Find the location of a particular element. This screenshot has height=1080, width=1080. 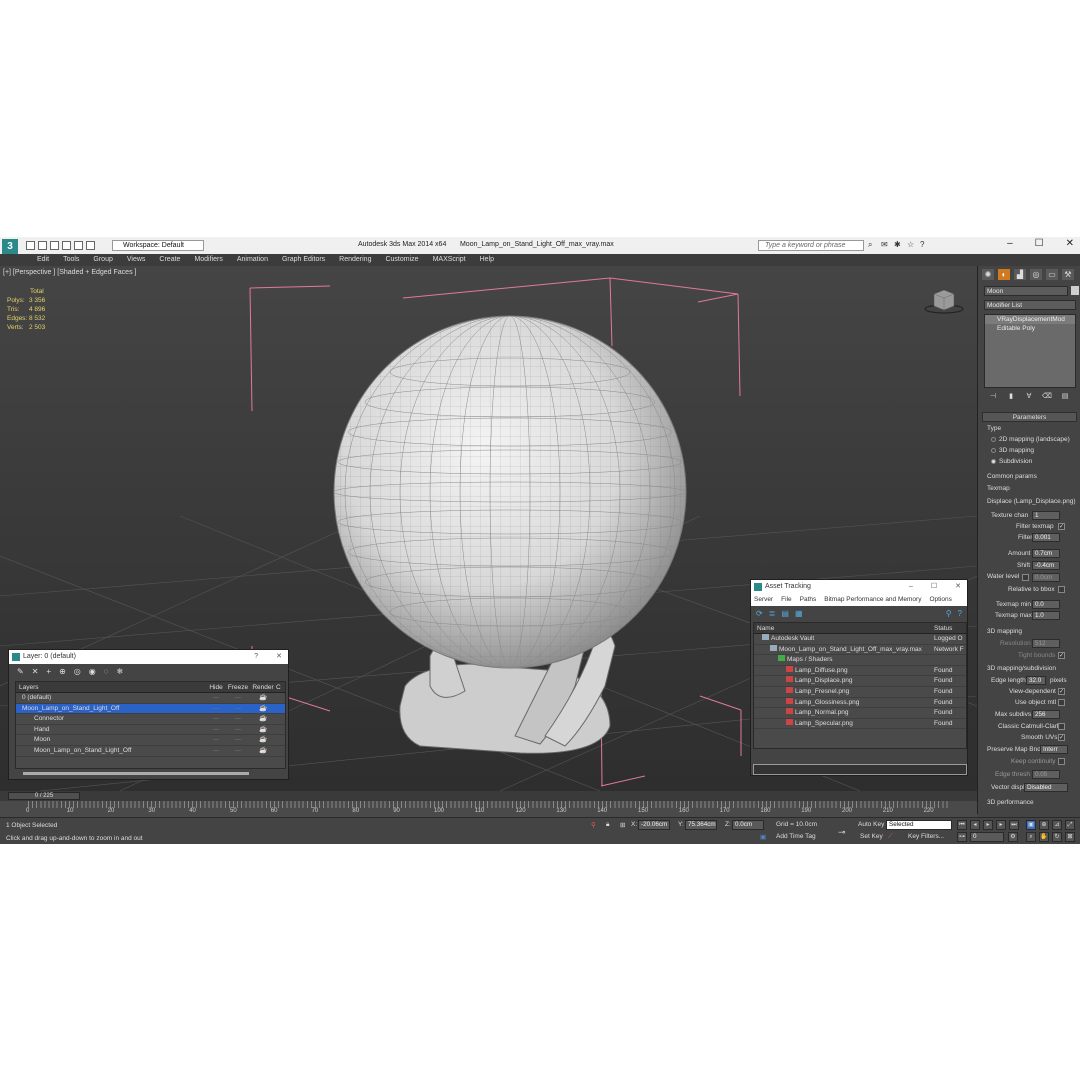

vector-displ-dropdown: Disabled is located at coordinates (1046, 787).